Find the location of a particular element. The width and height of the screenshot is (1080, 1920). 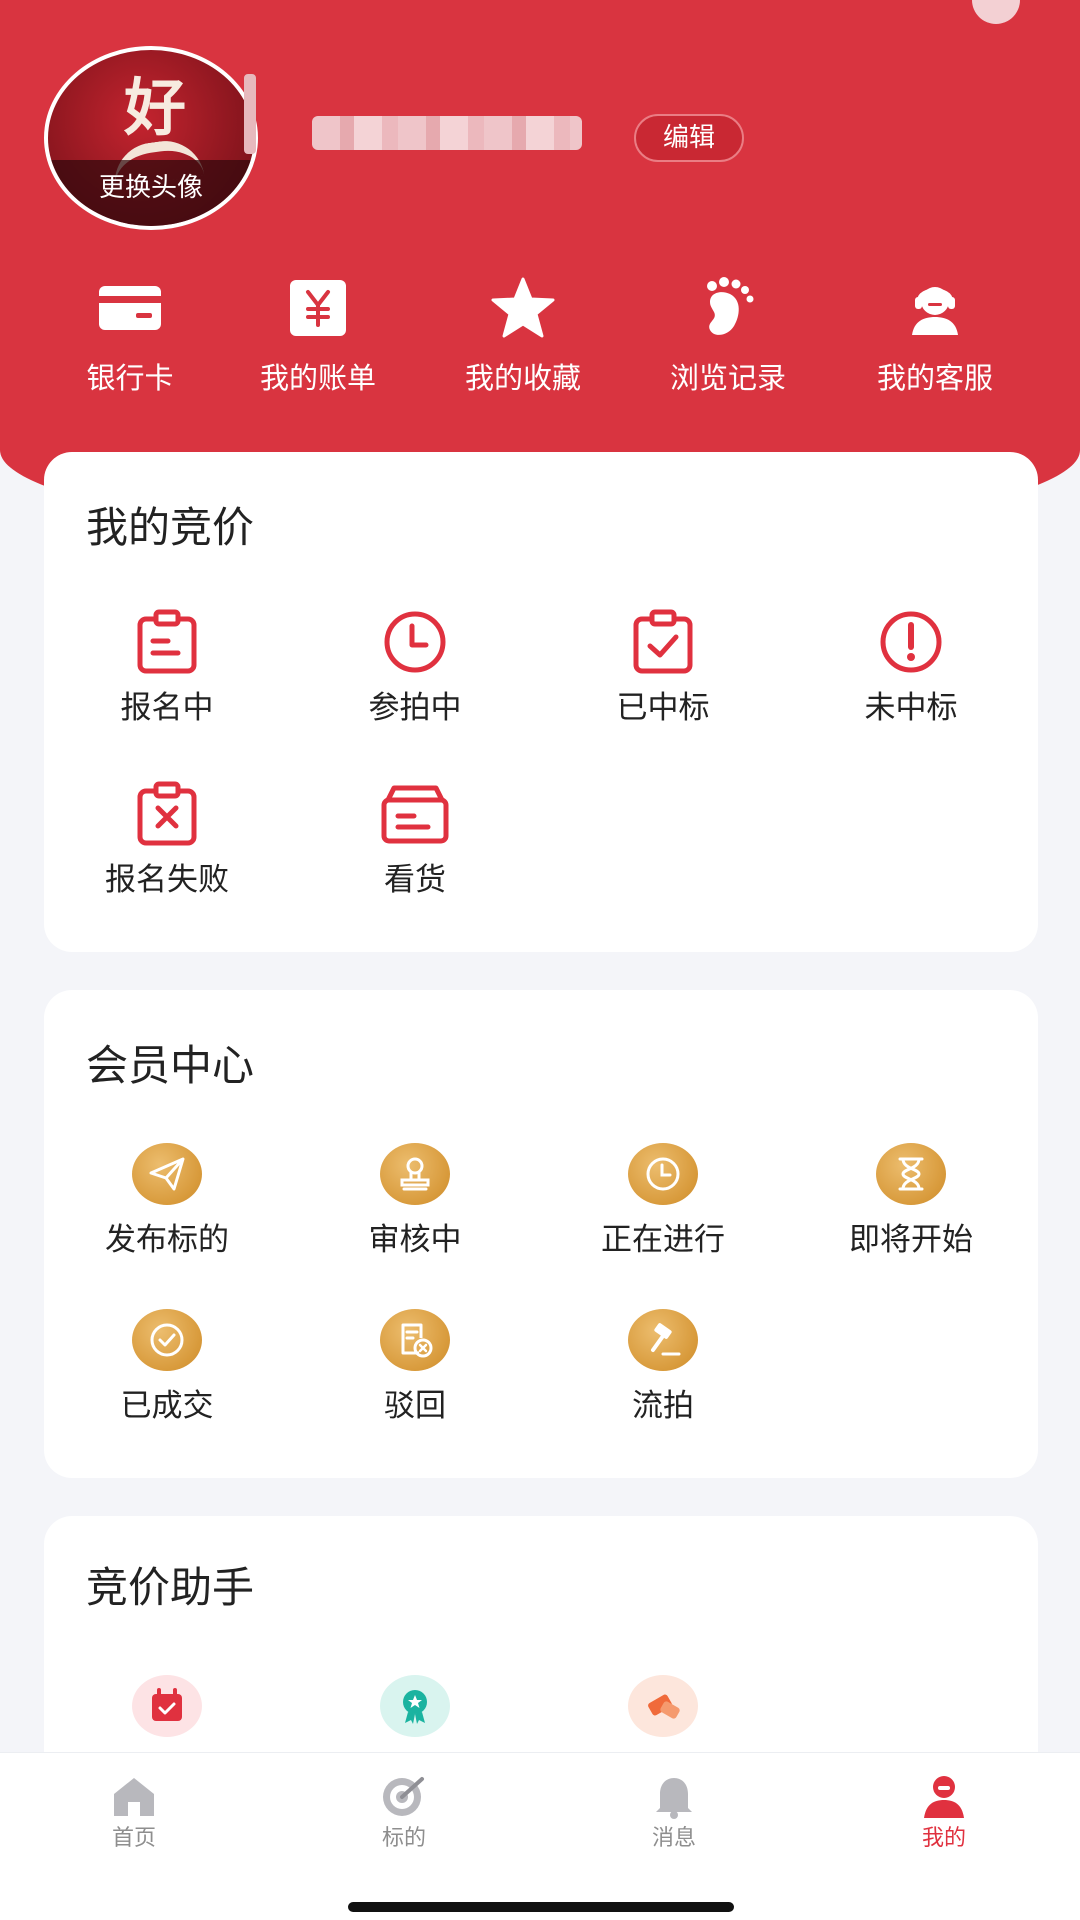

avatar: 好 更换头像 is located at coordinates (151, 138).